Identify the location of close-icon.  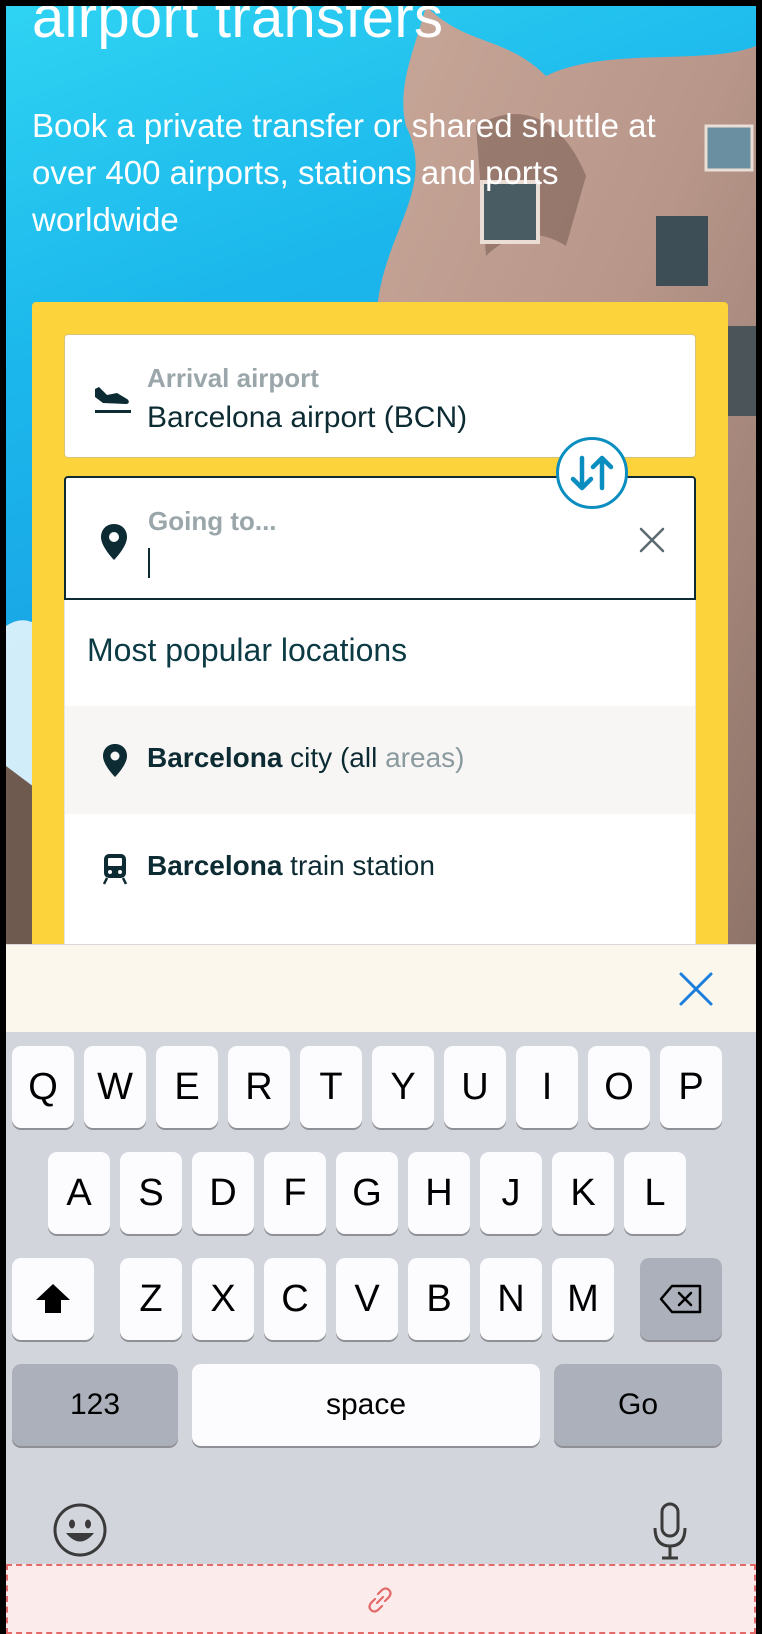
(696, 989).